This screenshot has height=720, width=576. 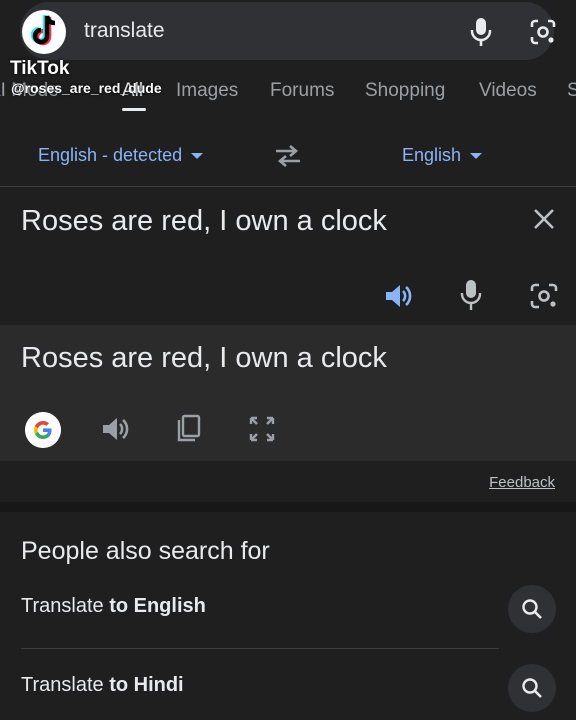 What do you see at coordinates (544, 296) in the screenshot?
I see `camera-translate-icon` at bounding box center [544, 296].